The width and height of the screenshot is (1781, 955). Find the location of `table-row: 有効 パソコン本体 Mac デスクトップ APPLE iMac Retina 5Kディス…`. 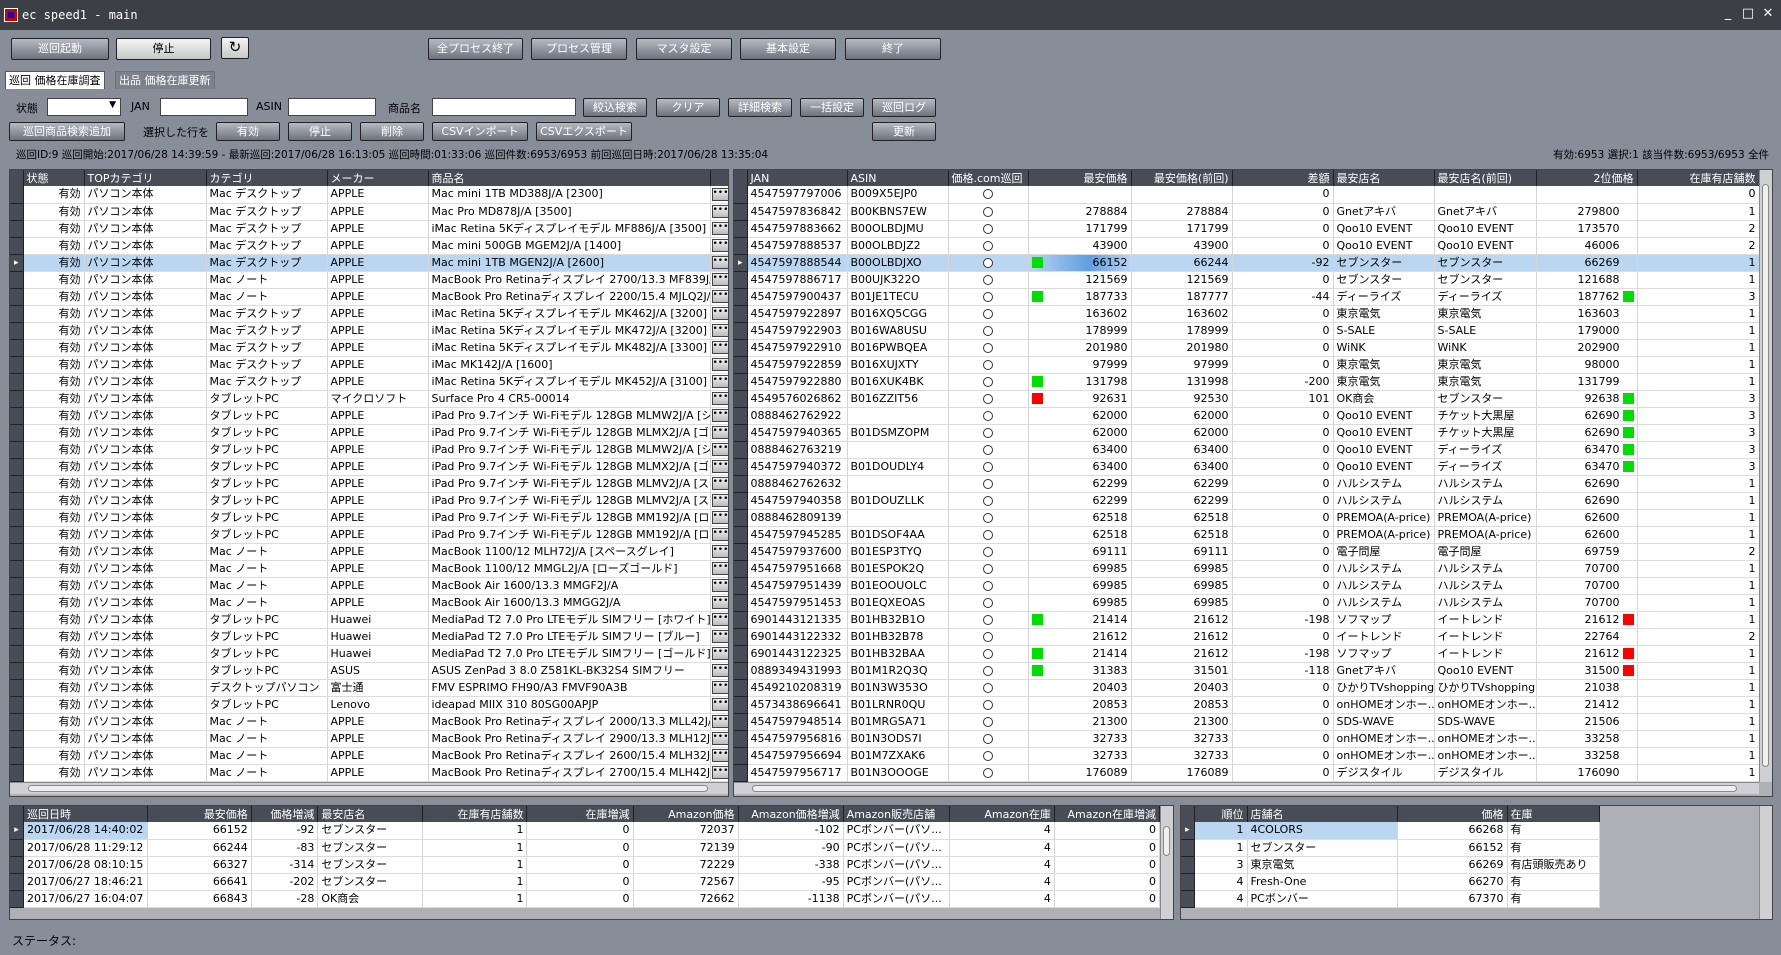

table-row: 有効 パソコン本体 Mac デスクトップ APPLE iMac Retina 5Kディス… is located at coordinates (369, 314).